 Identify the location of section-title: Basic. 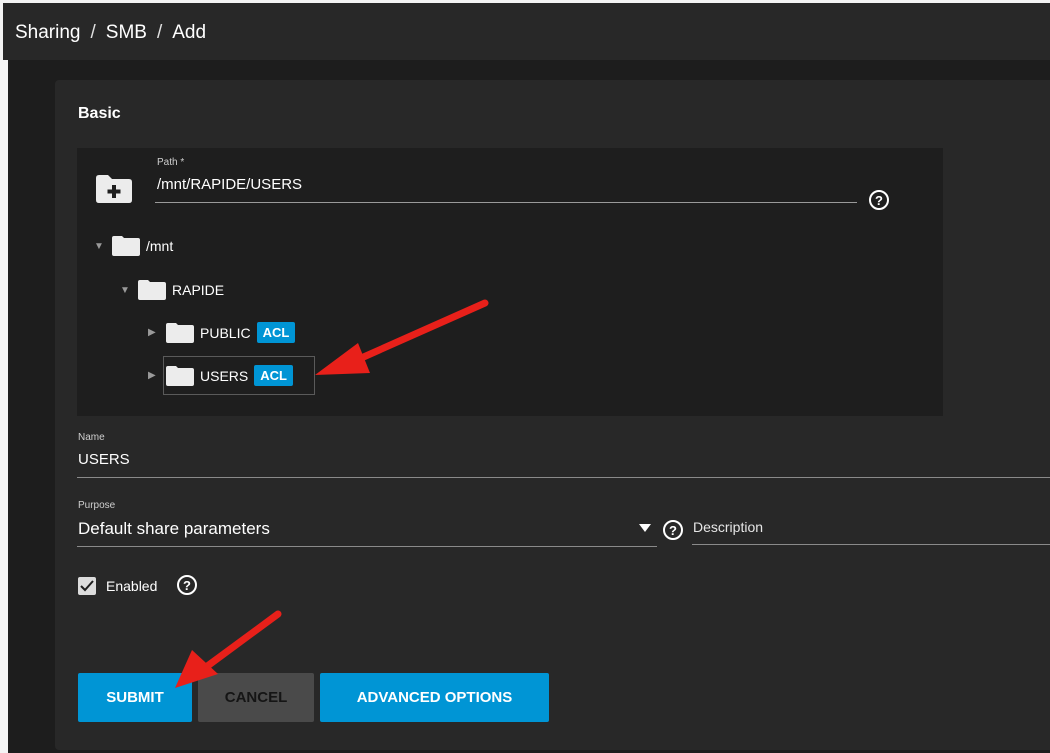
(99, 113).